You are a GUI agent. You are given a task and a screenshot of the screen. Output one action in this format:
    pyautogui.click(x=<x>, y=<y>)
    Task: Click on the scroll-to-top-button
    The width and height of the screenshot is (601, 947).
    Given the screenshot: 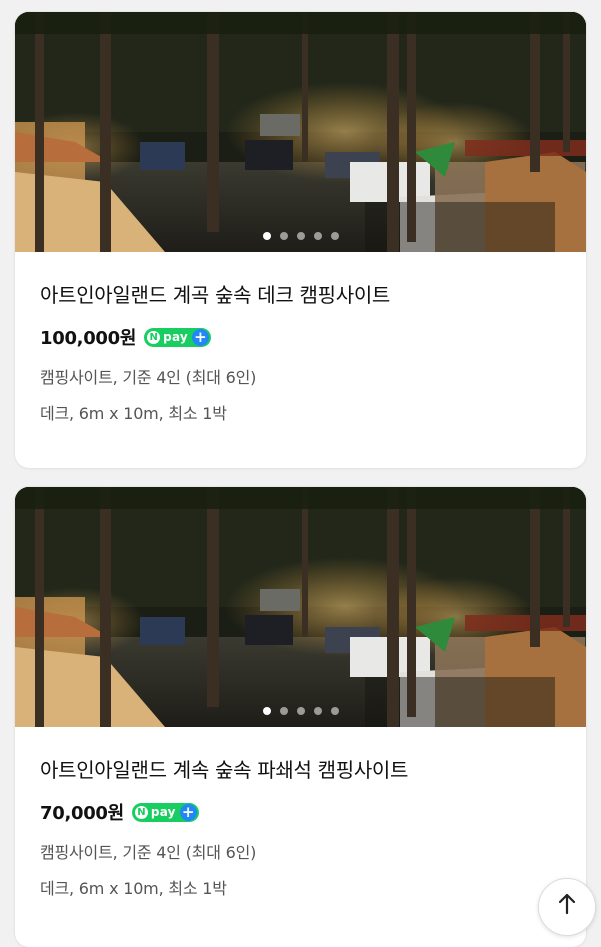 What is the action you would take?
    pyautogui.click(x=567, y=907)
    